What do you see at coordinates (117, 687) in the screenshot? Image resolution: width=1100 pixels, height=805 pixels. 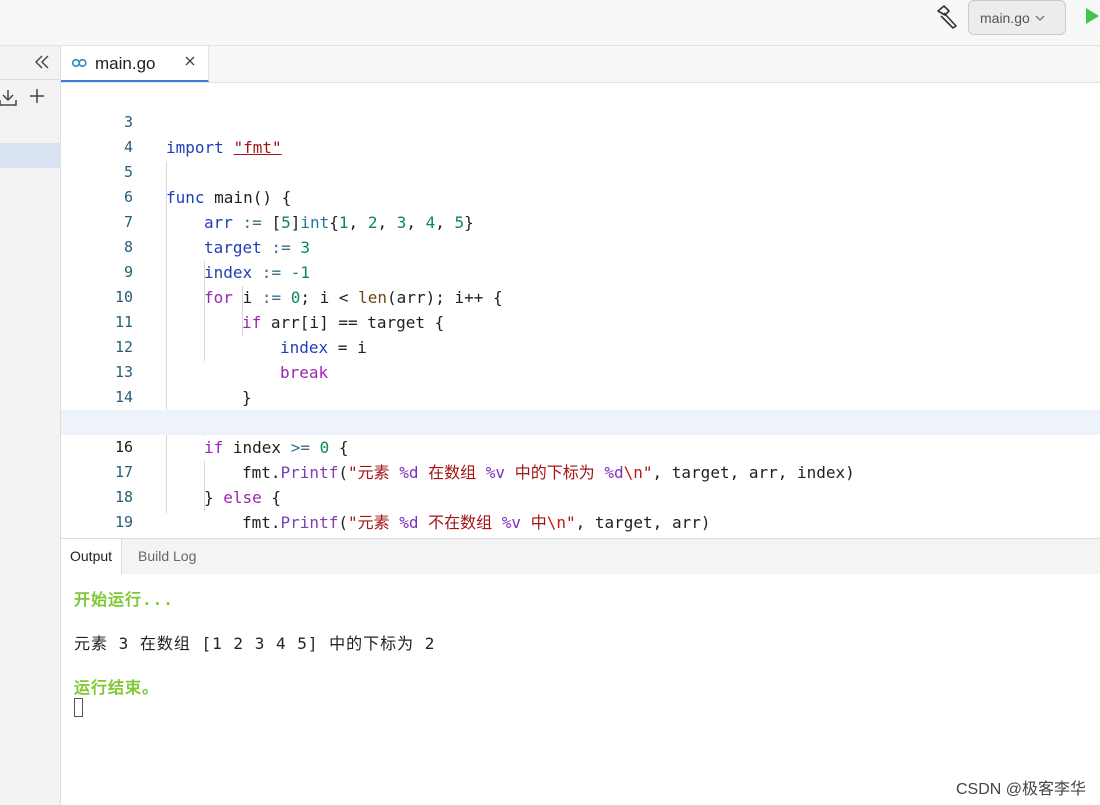 I see `run-end-message: 运行结束。` at bounding box center [117, 687].